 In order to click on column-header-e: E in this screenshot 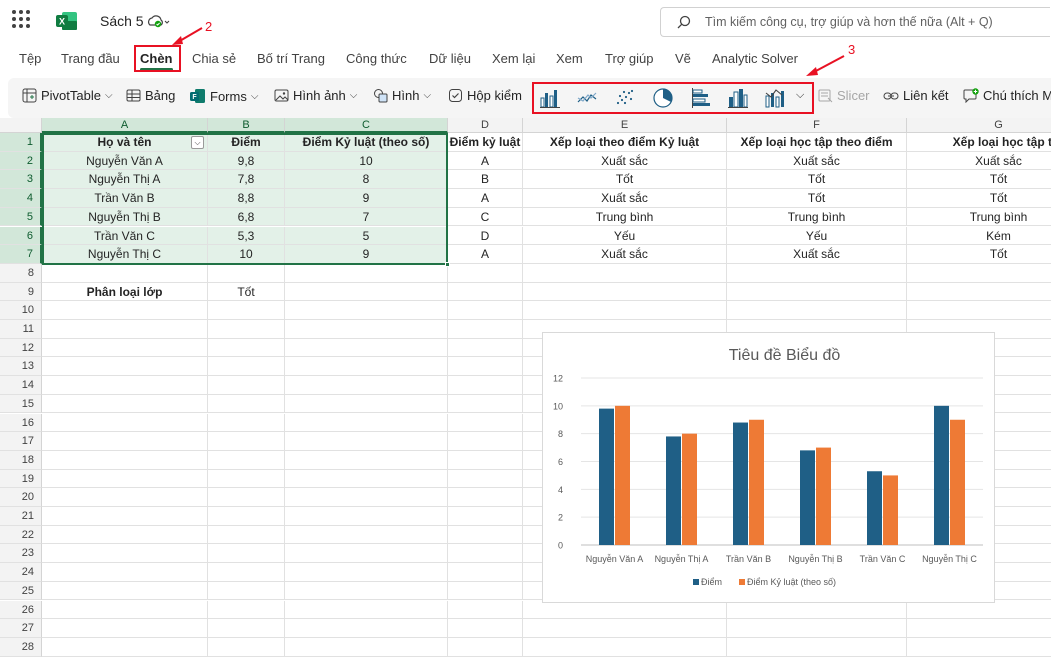, I will do `click(625, 125)`.